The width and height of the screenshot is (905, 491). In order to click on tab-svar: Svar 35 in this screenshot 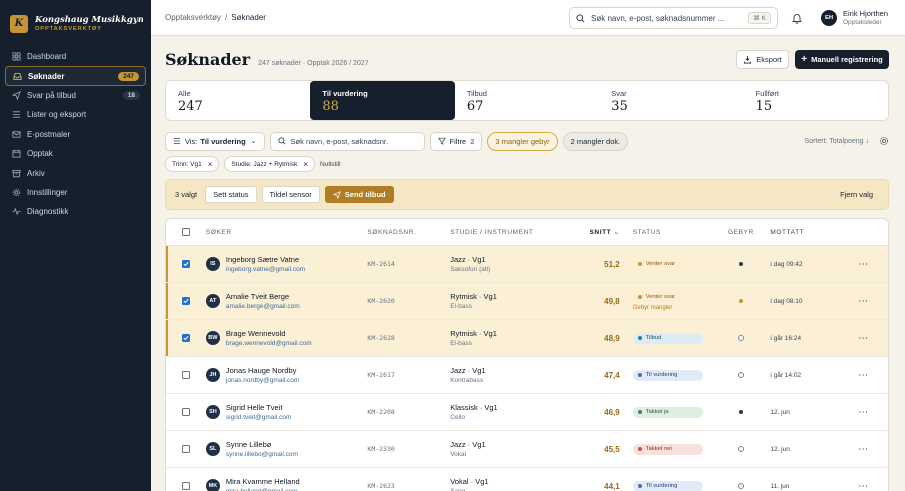, I will do `click(671, 100)`.